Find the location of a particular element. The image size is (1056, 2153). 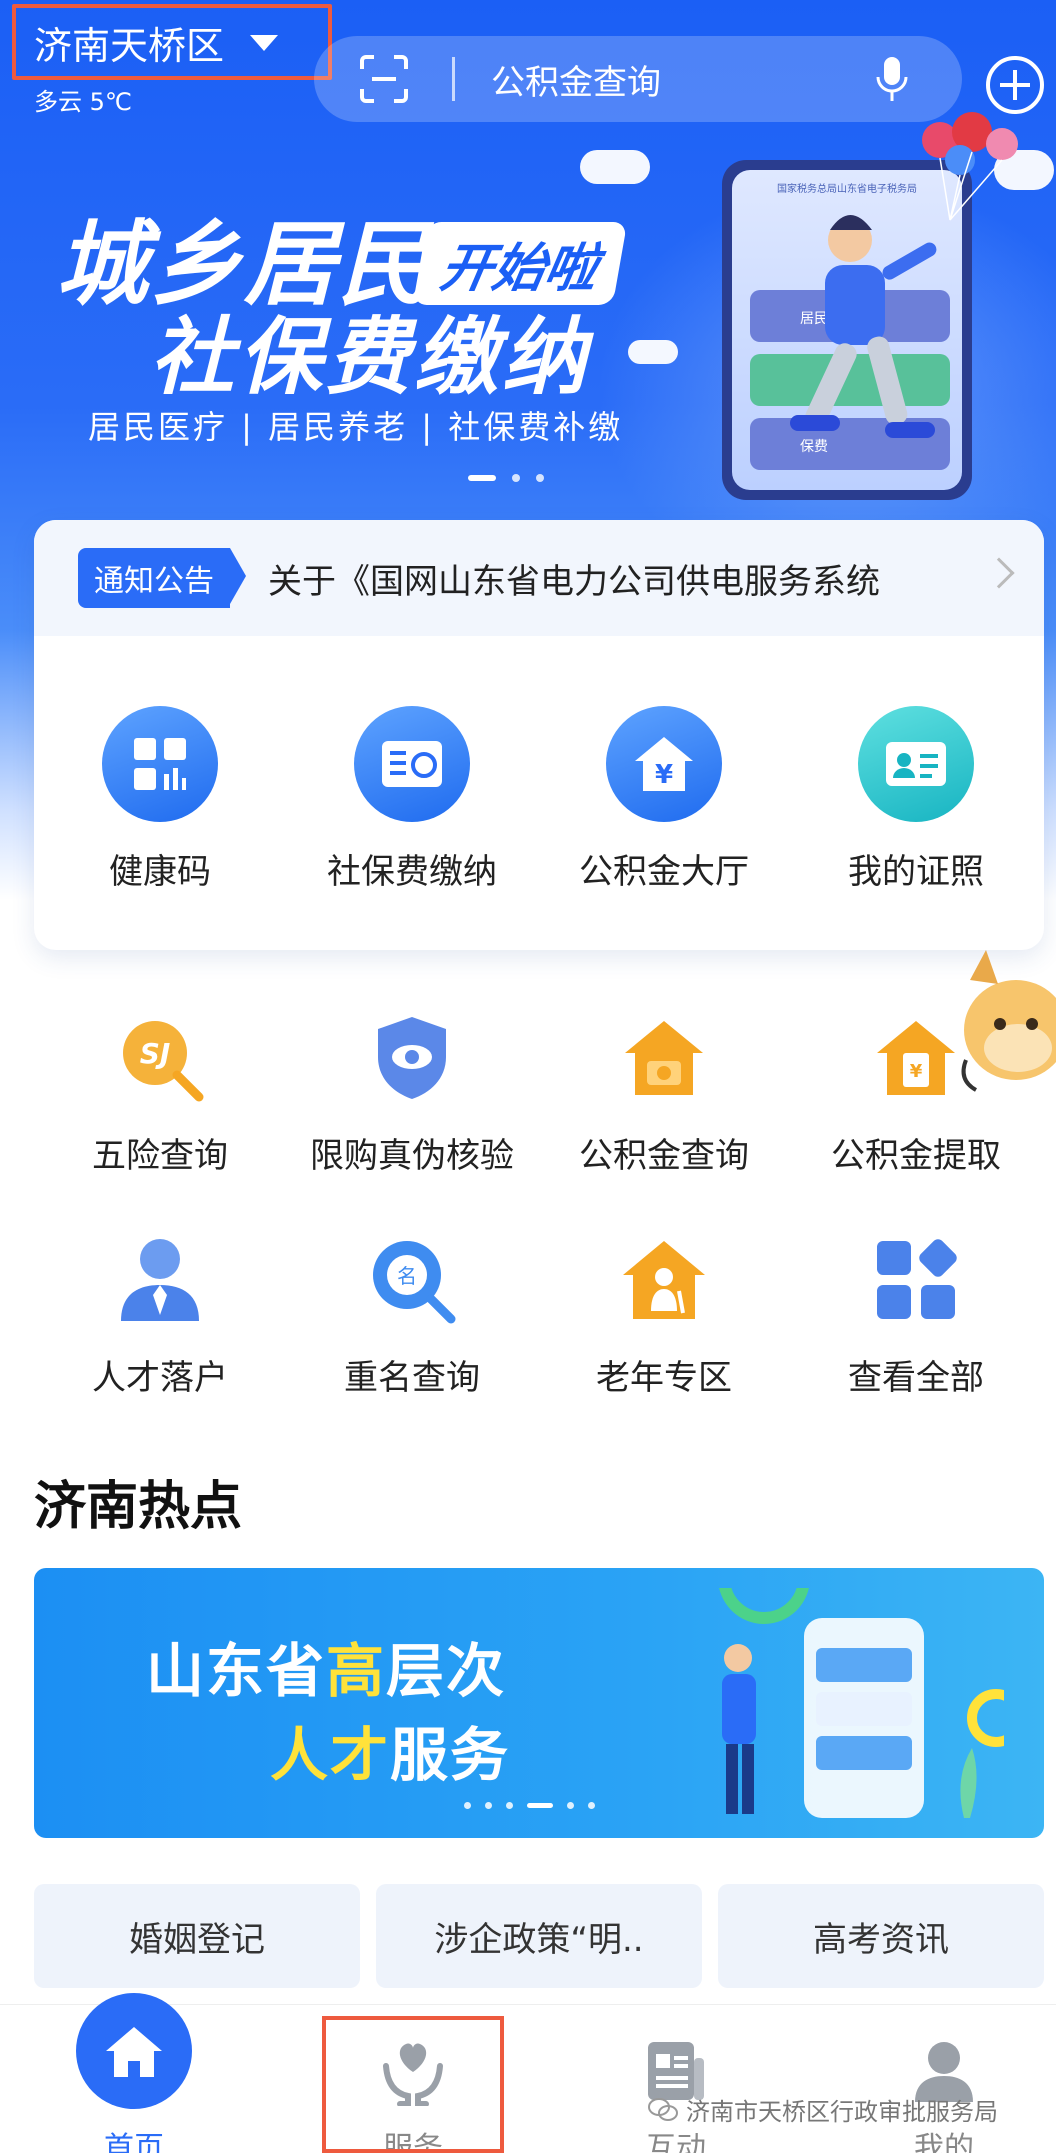

tab-label: 首页 is located at coordinates (134, 2142).